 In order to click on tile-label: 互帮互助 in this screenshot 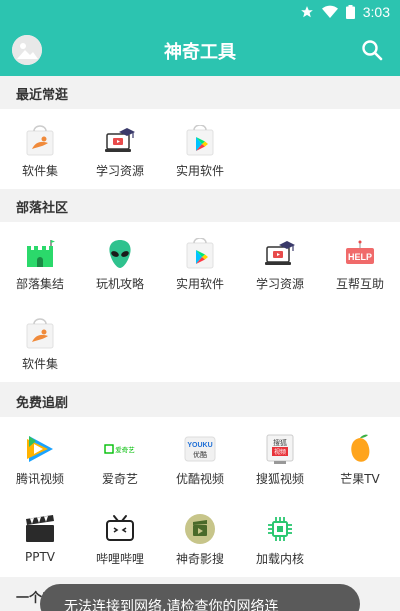, I will do `click(359, 284)`.